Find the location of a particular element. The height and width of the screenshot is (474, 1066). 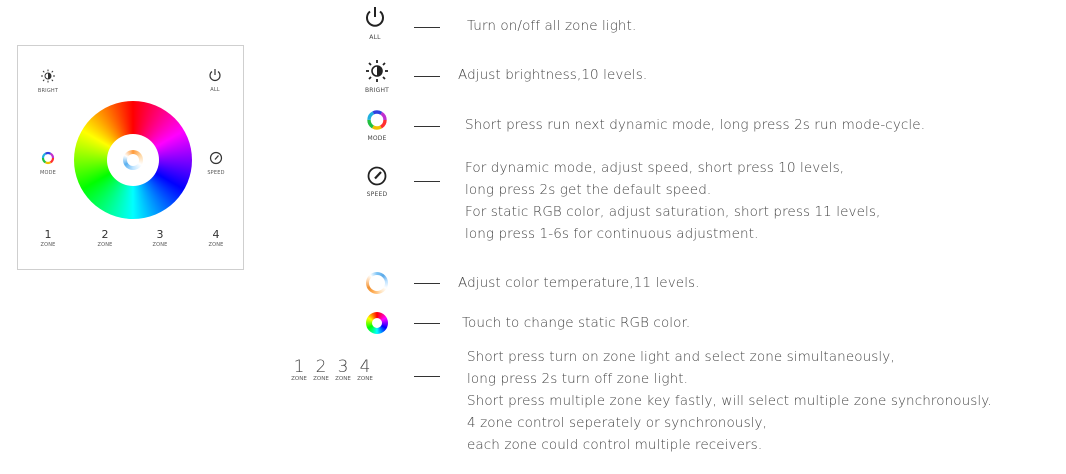

zone-key: 3 ZONE is located at coordinates (343, 370).